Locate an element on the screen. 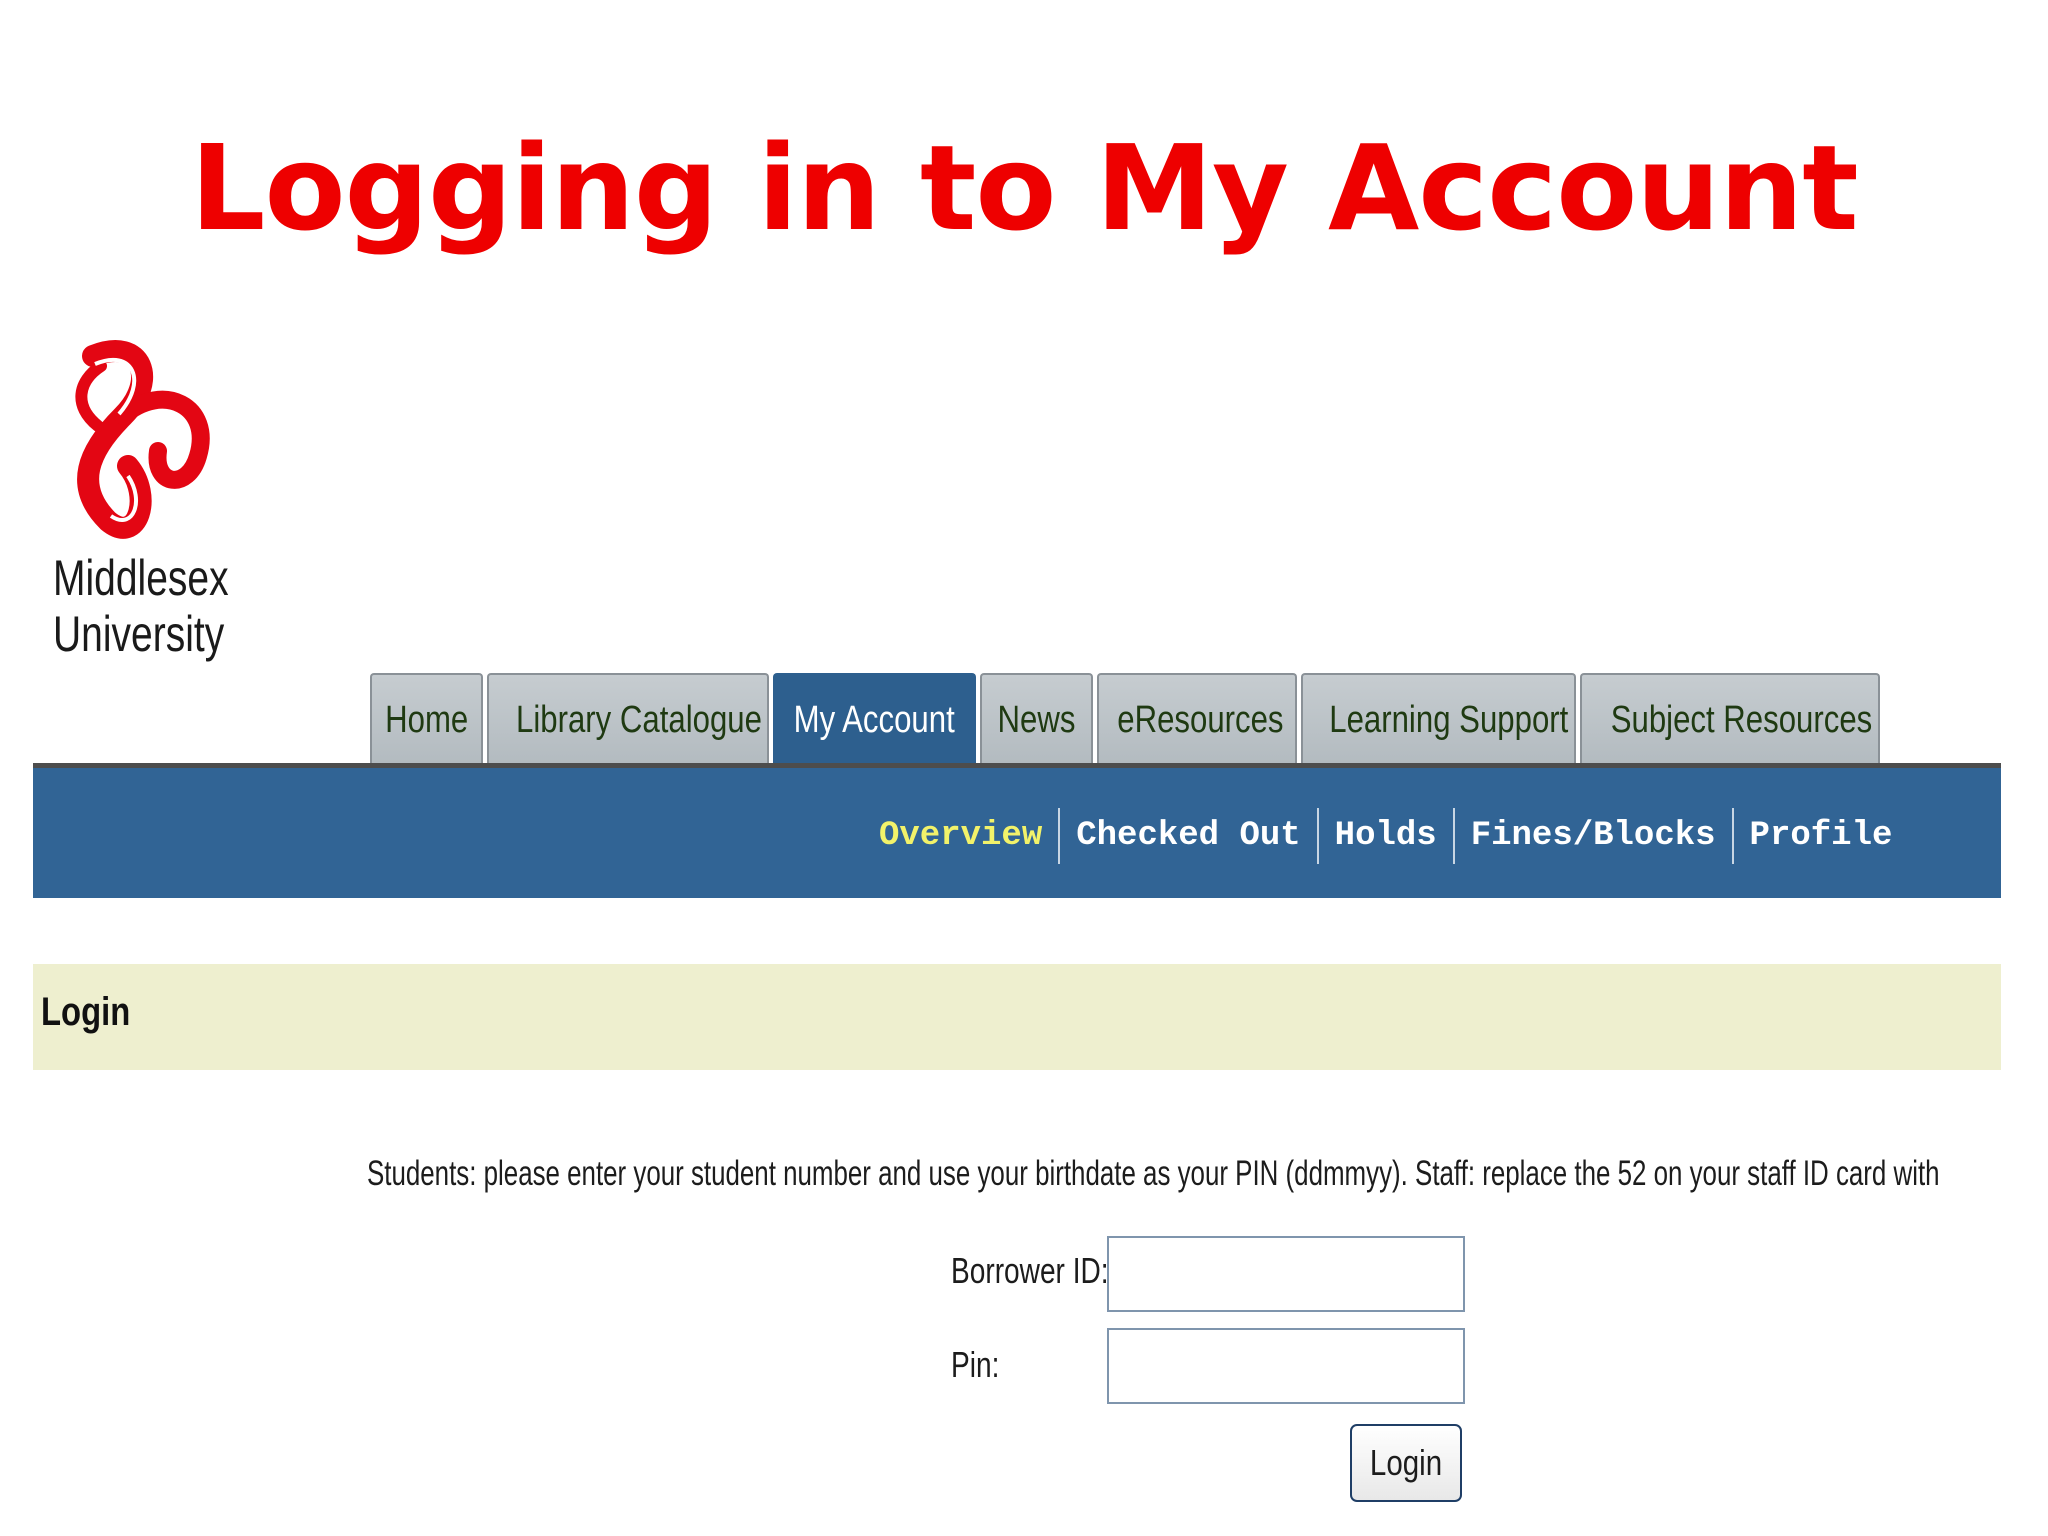  subtab-fines-blocks: Fines/Blocks is located at coordinates (1592, 836).